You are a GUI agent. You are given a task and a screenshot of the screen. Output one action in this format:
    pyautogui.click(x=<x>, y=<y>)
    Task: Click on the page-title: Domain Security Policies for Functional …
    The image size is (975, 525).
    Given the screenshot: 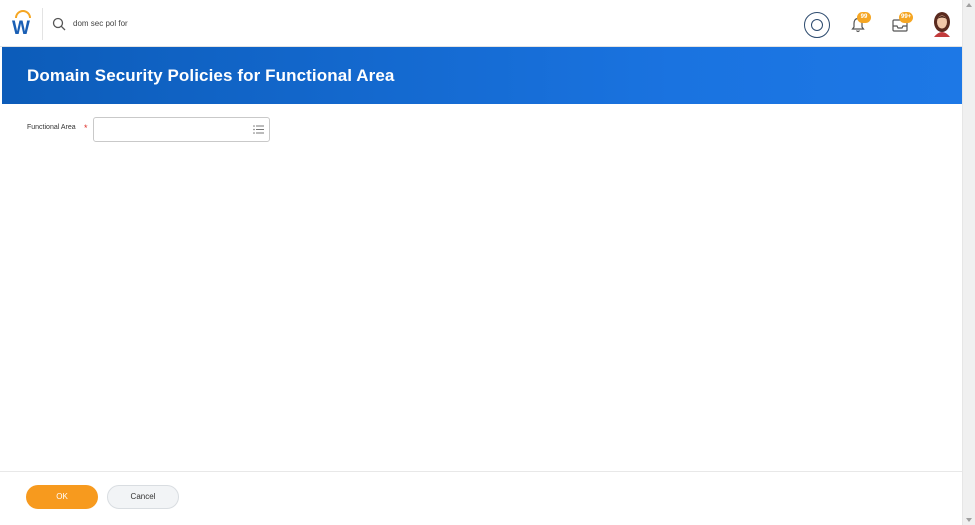 What is the action you would take?
    pyautogui.click(x=211, y=75)
    